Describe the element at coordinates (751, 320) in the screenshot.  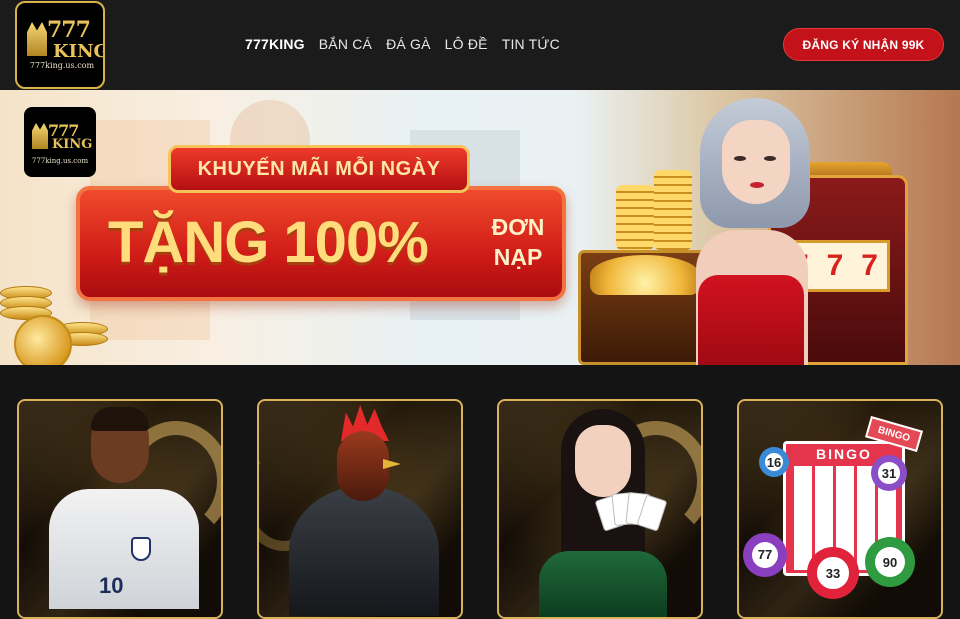
I see `hostess-dress` at that location.